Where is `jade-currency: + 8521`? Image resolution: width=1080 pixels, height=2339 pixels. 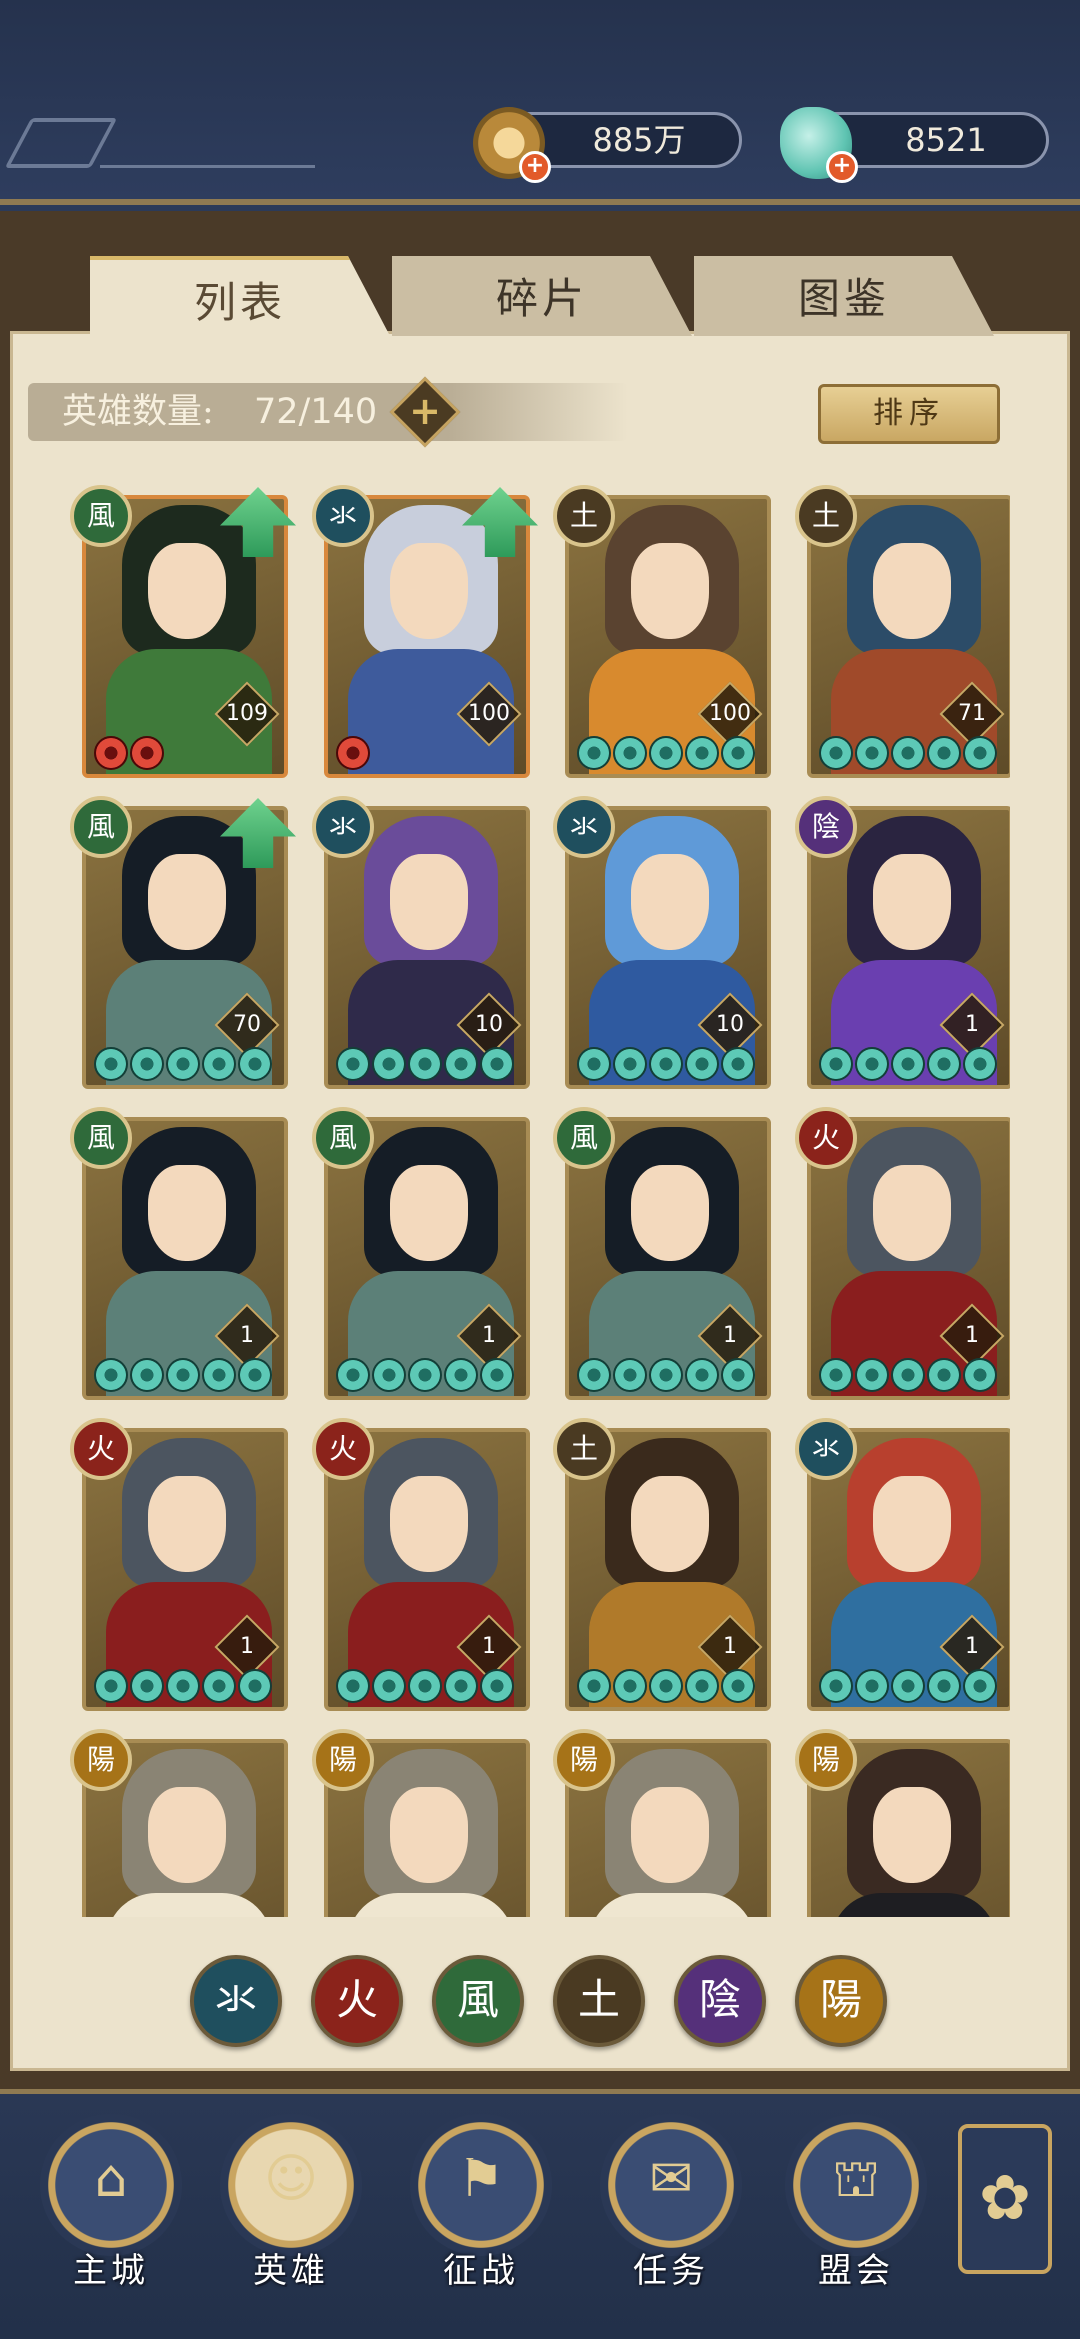 jade-currency: + 8521 is located at coordinates (914, 145).